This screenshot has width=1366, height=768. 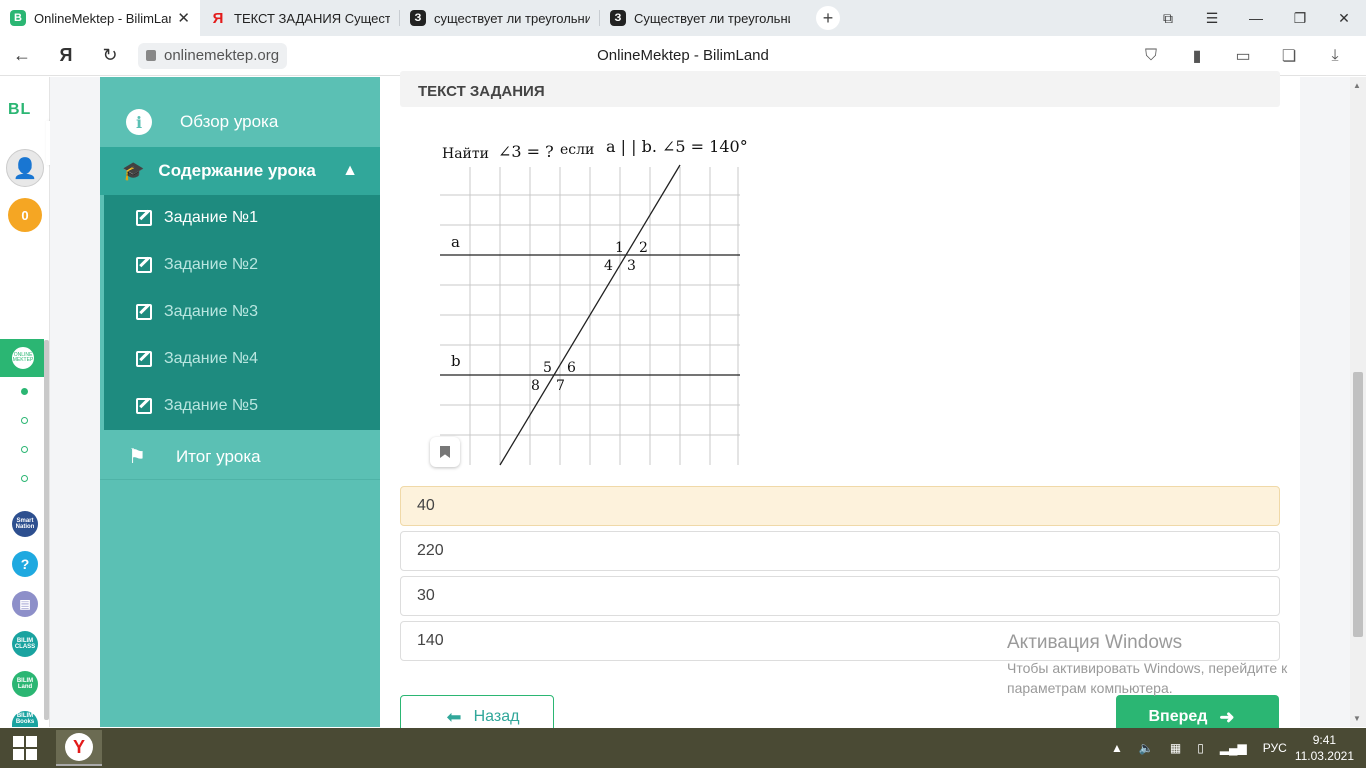 I want to click on task-item-5: Задание №5, so click(x=197, y=406).